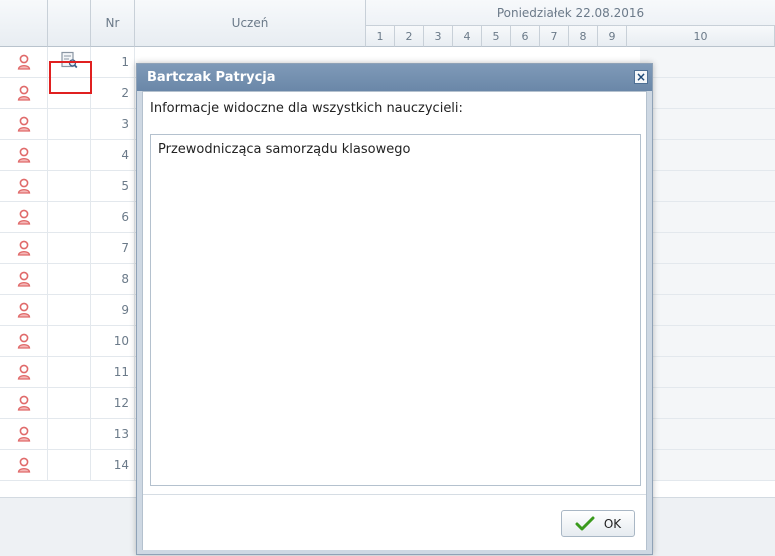 The image size is (775, 556). Describe the element at coordinates (70, 77) in the screenshot. I see `info-icon-highlight` at that location.